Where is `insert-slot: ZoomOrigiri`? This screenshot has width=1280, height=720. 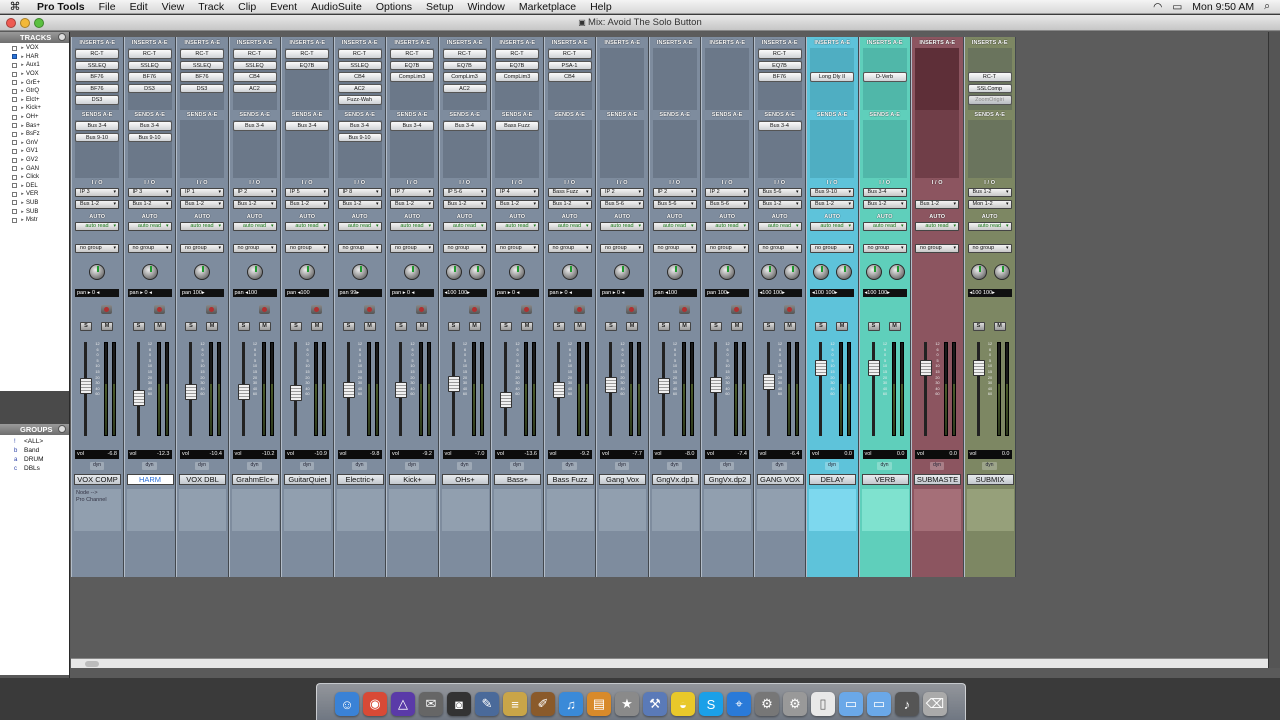
insert-slot: ZoomOrigiri is located at coordinates (989, 100).